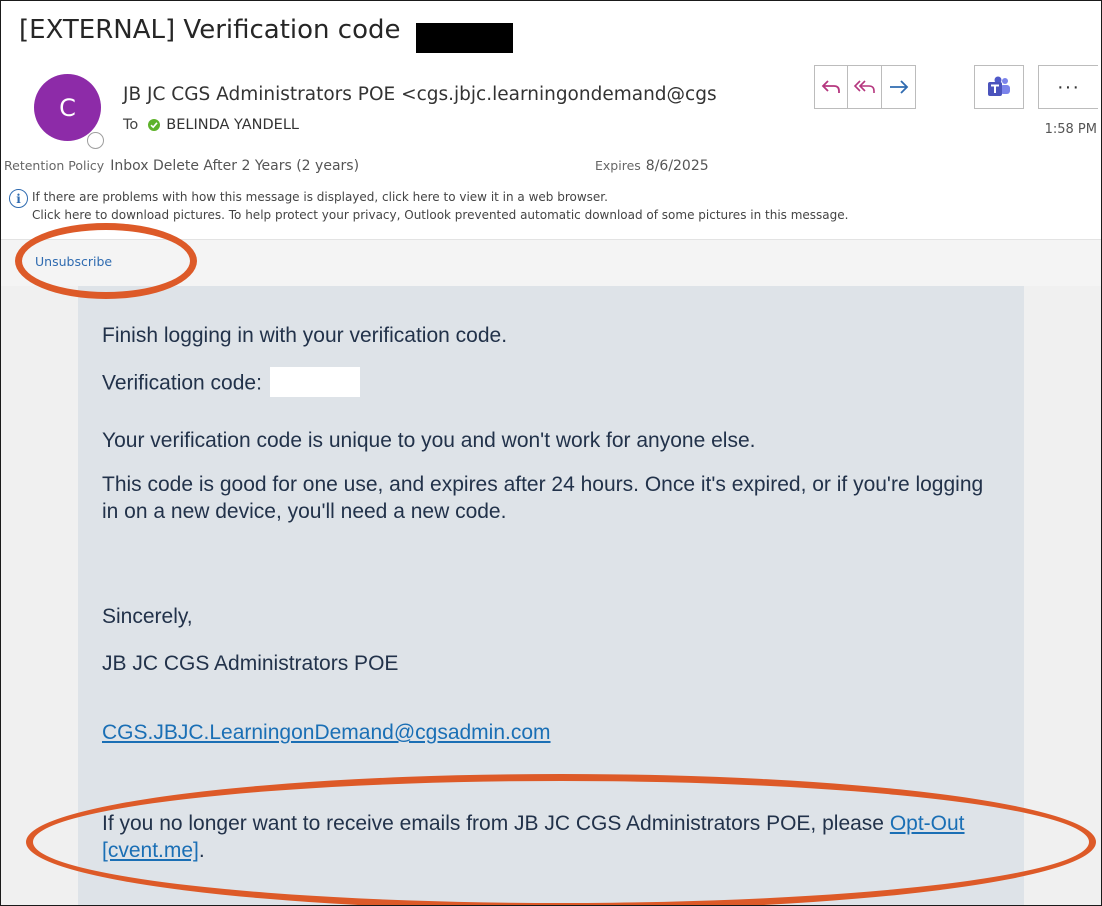 The height and width of the screenshot is (906, 1102). What do you see at coordinates (154, 125) in the screenshot?
I see `online-status-icon` at bounding box center [154, 125].